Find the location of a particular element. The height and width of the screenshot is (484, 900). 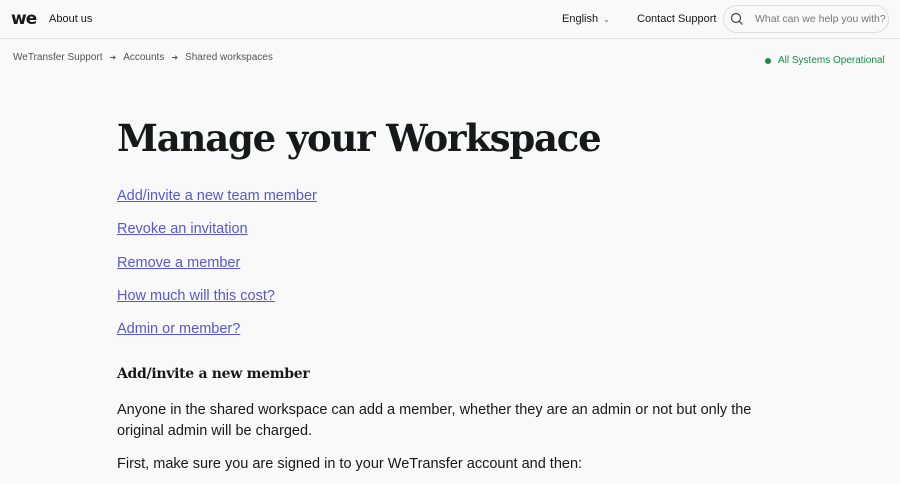

breadcrumb-support: WeTransfer Support is located at coordinates (57, 57).